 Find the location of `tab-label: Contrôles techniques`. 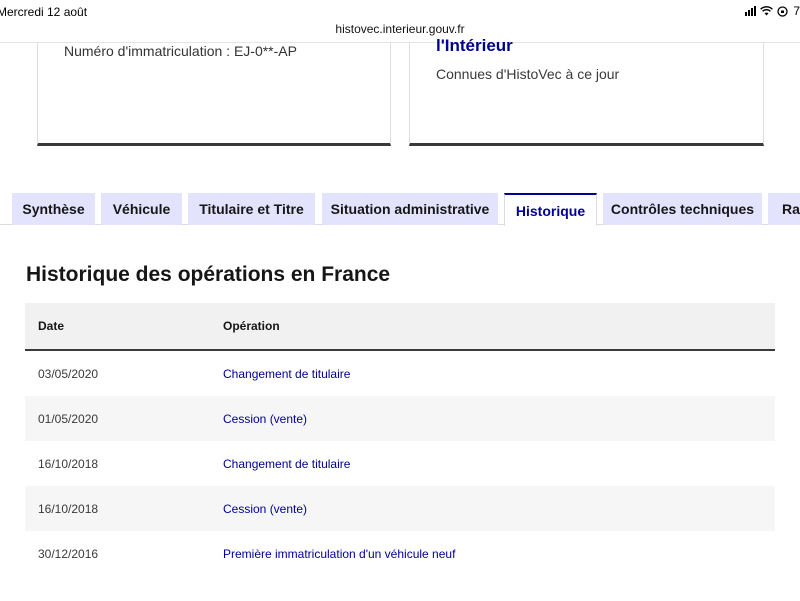

tab-label: Contrôles techniques is located at coordinates (682, 209).